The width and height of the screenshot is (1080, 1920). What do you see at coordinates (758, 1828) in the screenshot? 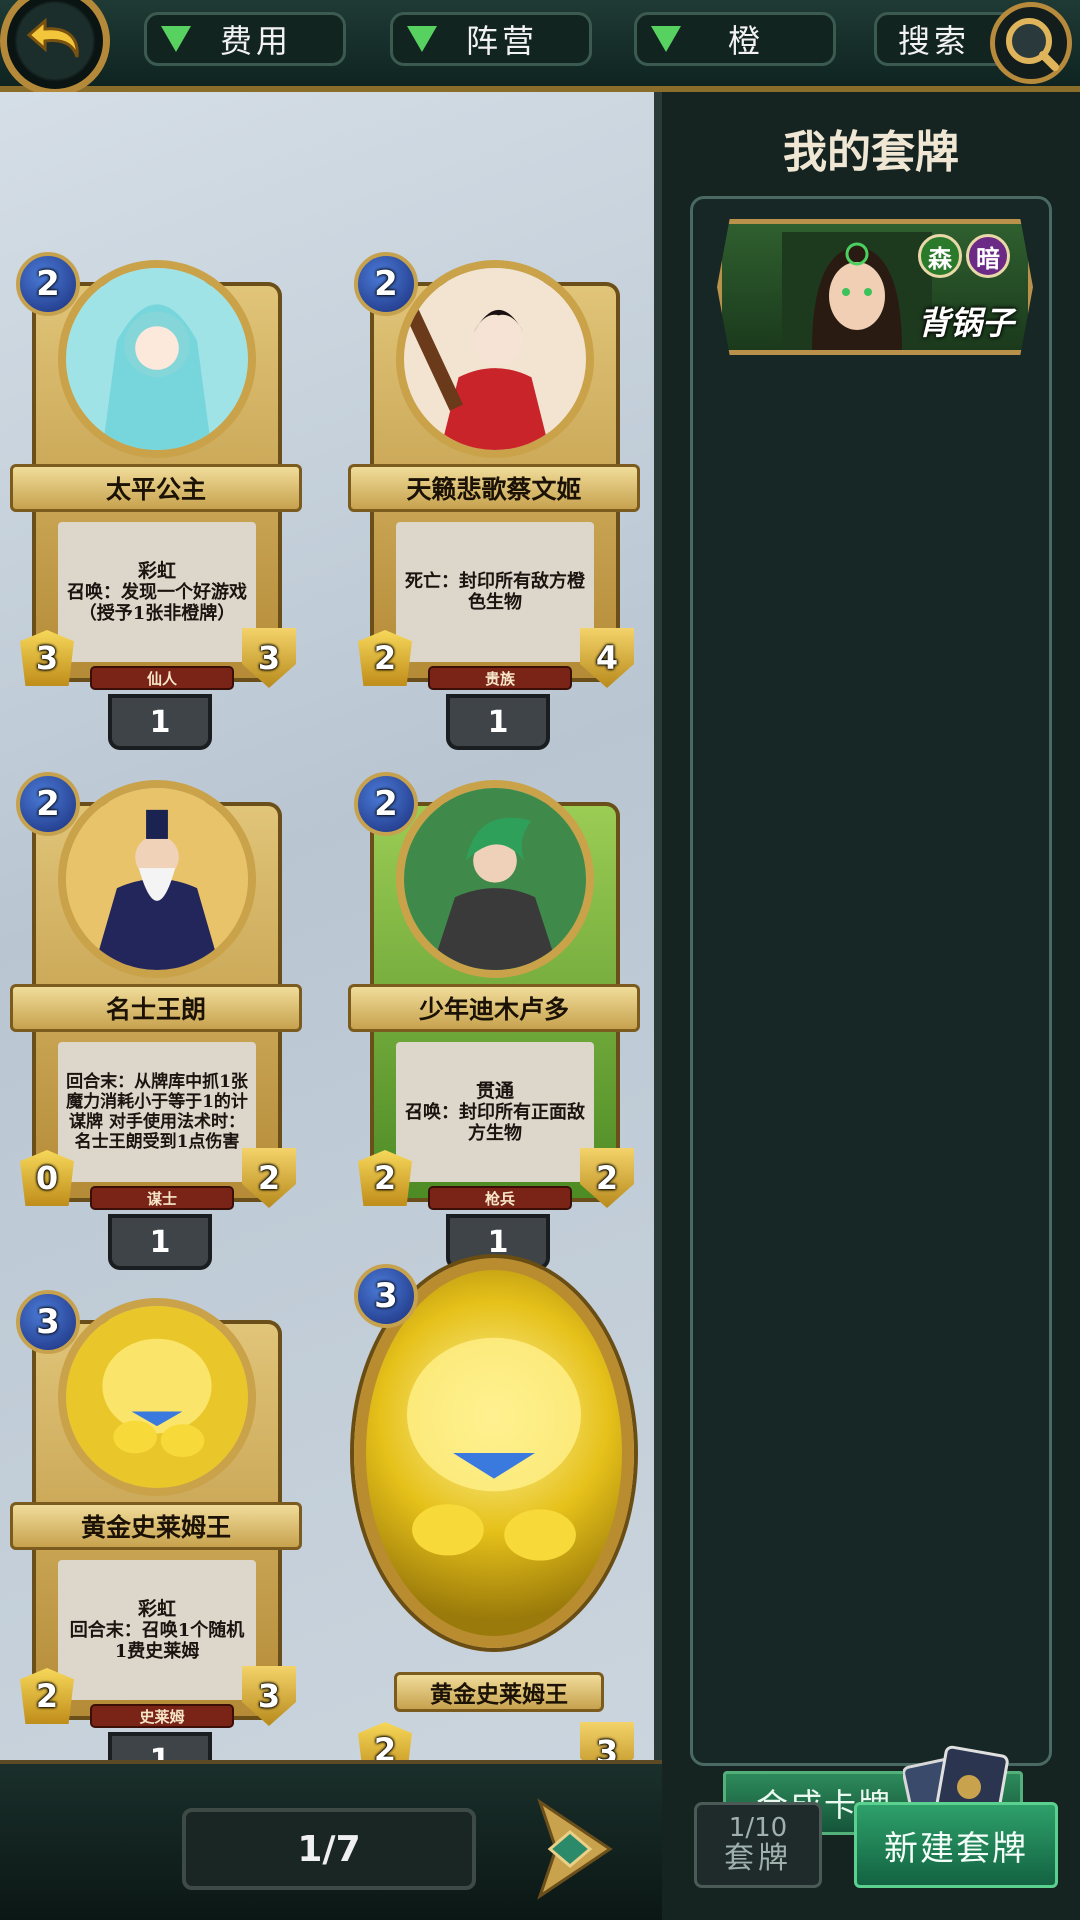
I see `deck-count-value: 1/10` at bounding box center [758, 1828].